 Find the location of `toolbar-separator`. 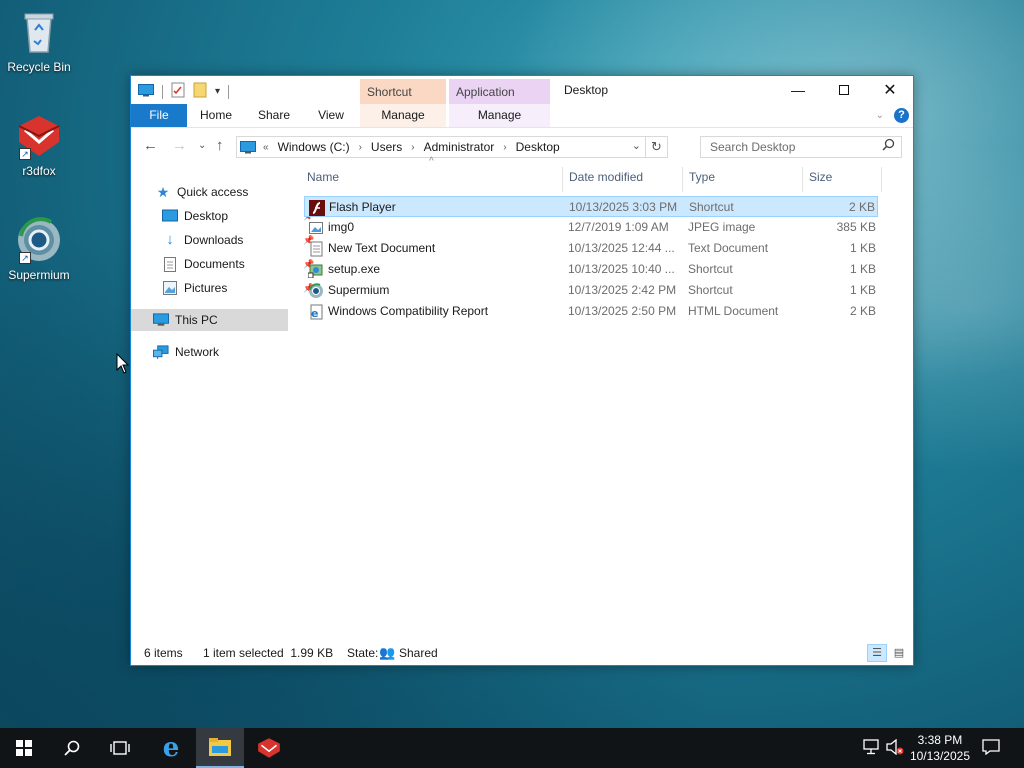

toolbar-separator is located at coordinates (229, 91).